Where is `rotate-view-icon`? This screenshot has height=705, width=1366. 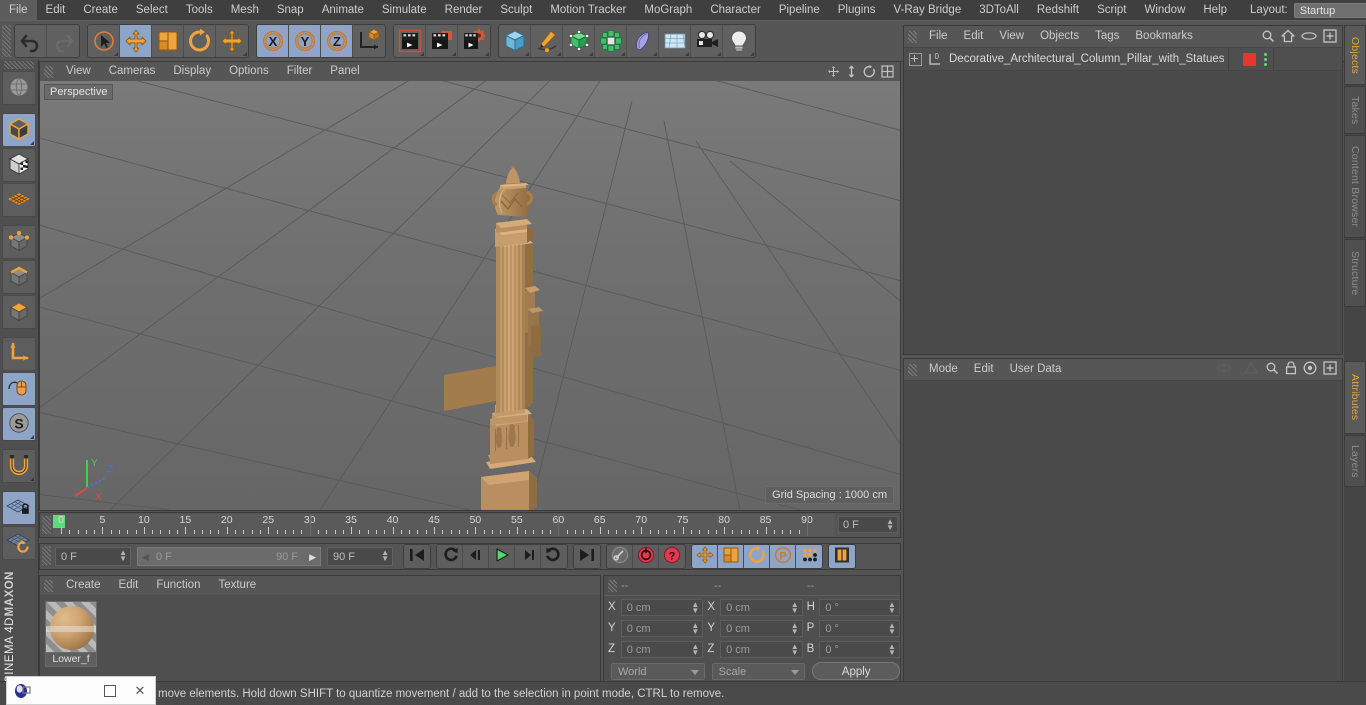 rotate-view-icon is located at coordinates (869, 73).